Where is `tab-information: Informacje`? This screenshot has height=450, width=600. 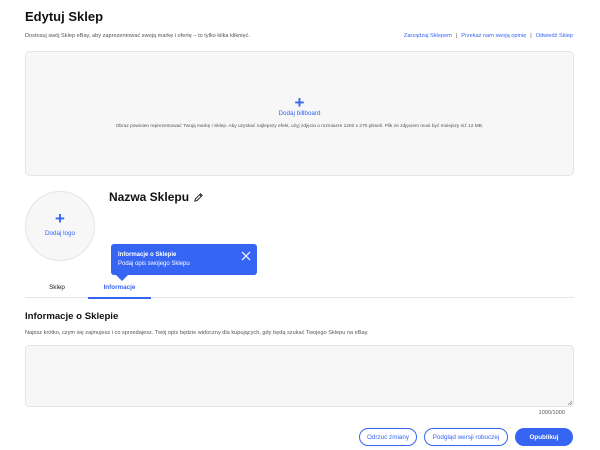 tab-information: Informacje is located at coordinates (119, 291).